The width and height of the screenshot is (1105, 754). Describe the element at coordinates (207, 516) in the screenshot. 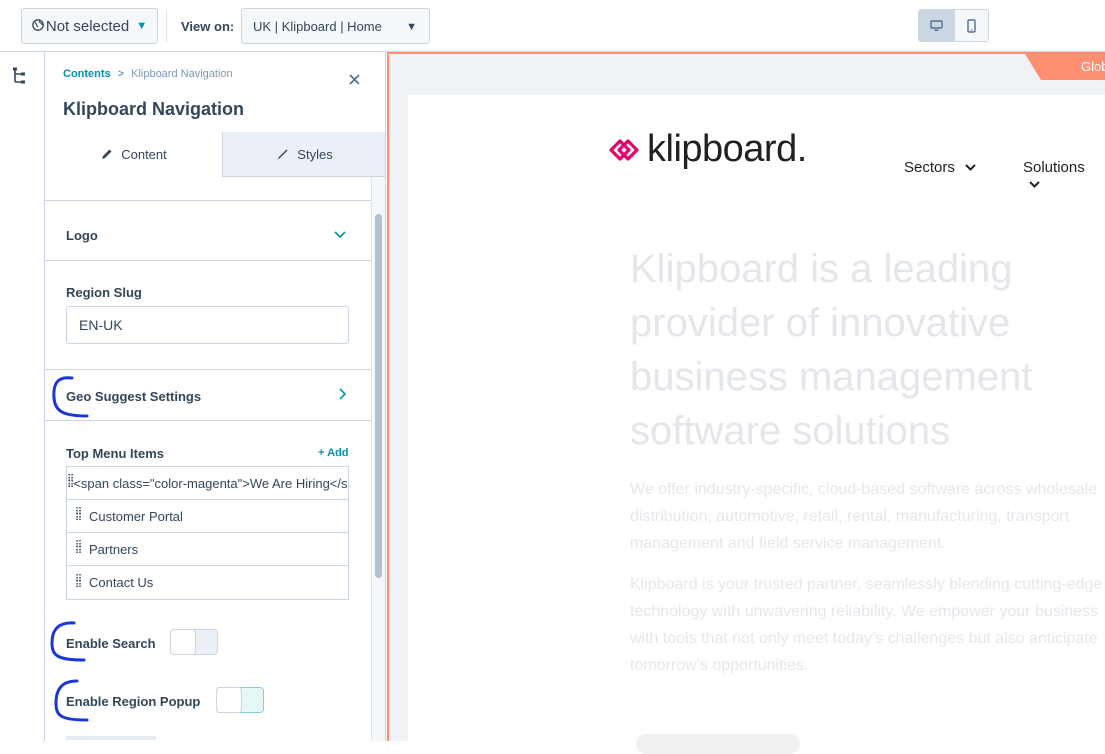

I see `list-item: ⠿ ⠿ Customer Portal` at that location.